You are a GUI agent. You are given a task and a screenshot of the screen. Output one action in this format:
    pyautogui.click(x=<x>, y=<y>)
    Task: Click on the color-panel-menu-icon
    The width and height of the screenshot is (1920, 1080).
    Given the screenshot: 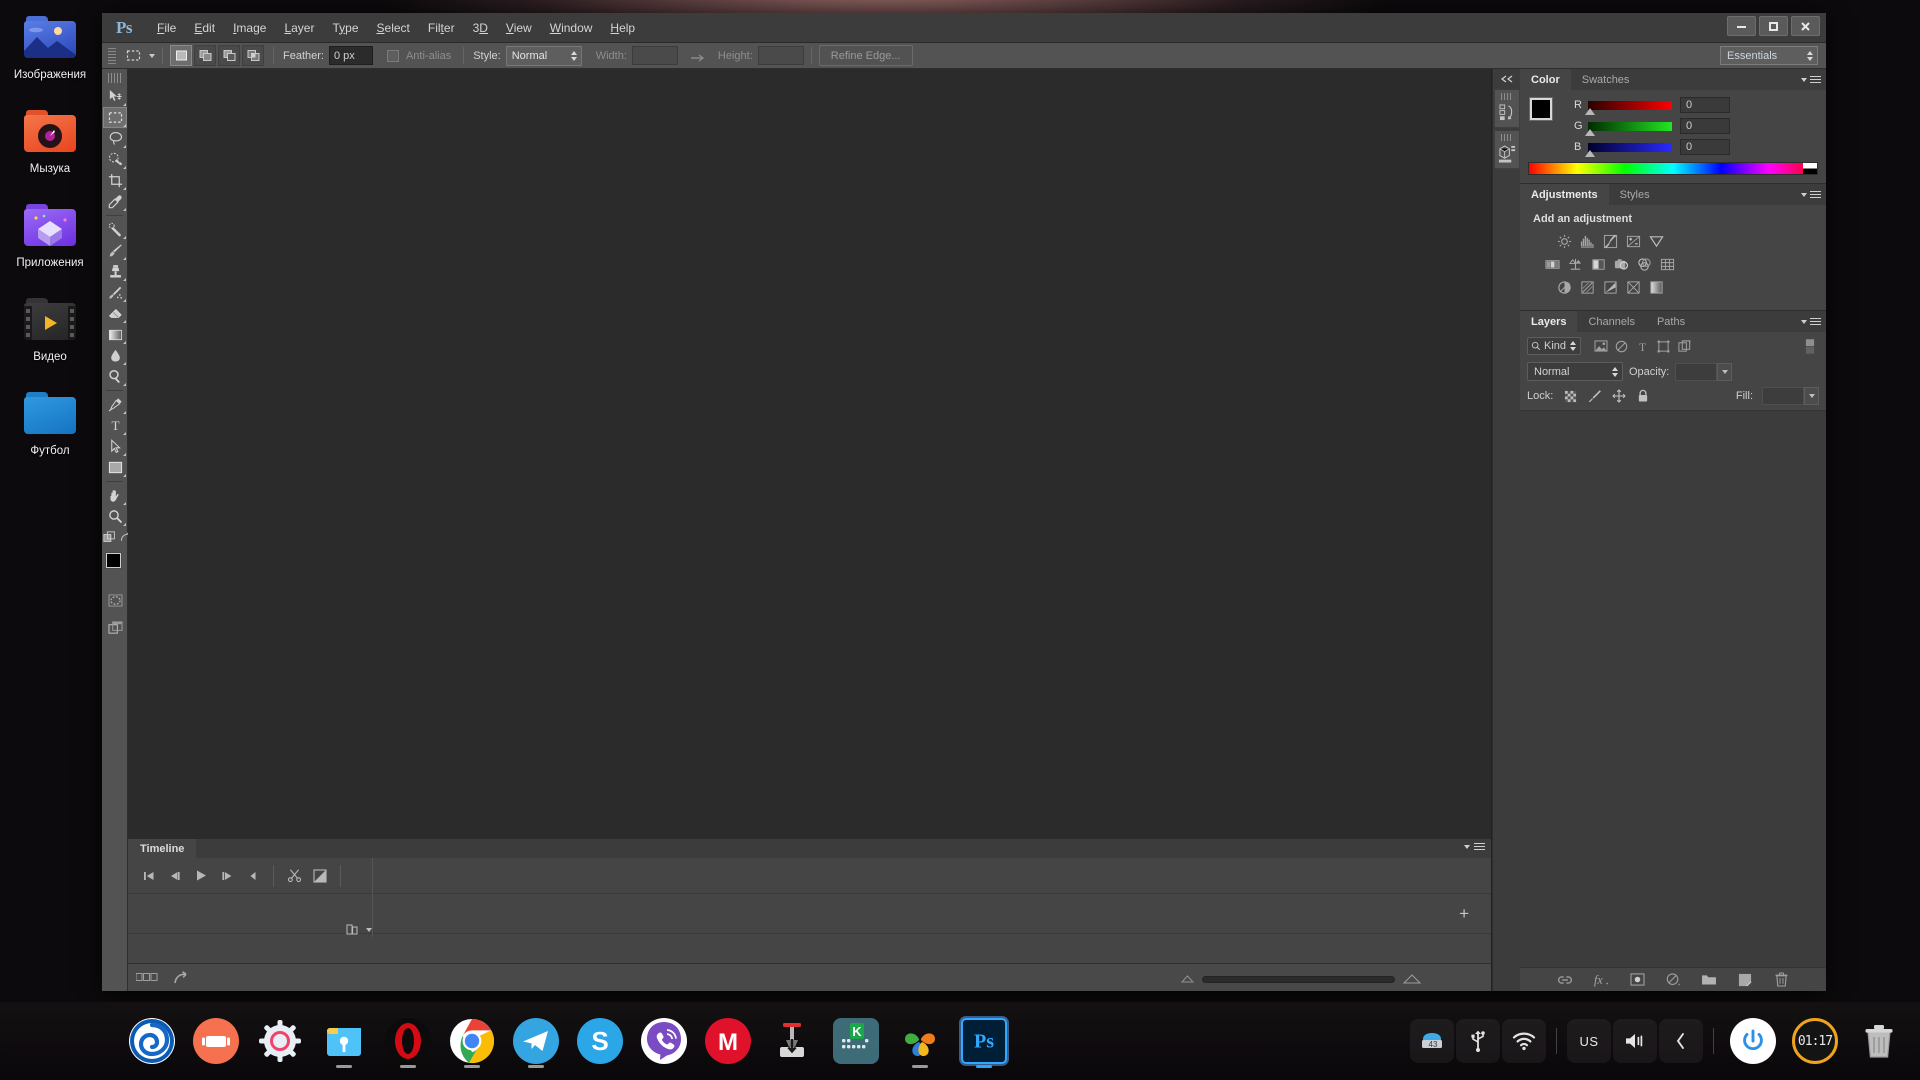 What is the action you would take?
    pyautogui.click(x=1811, y=79)
    